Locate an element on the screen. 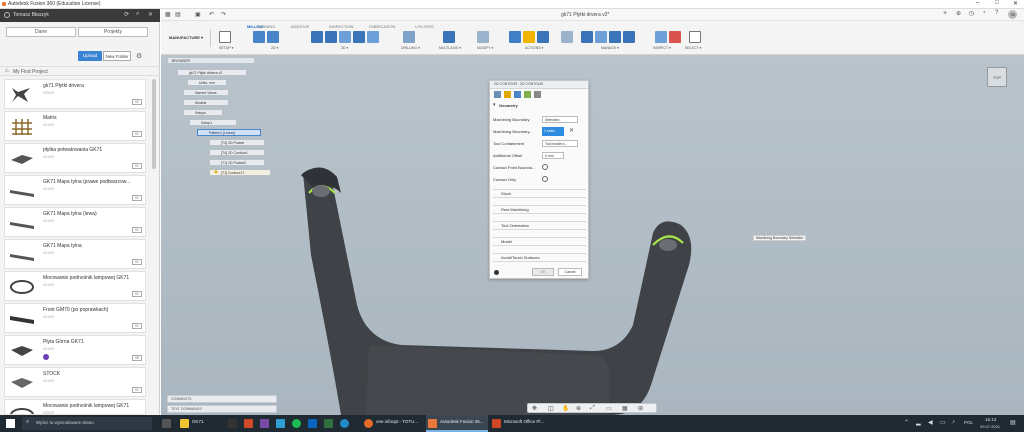 This screenshot has height=432, width=1024. display-icon: ▭ is located at coordinates (943, 422).